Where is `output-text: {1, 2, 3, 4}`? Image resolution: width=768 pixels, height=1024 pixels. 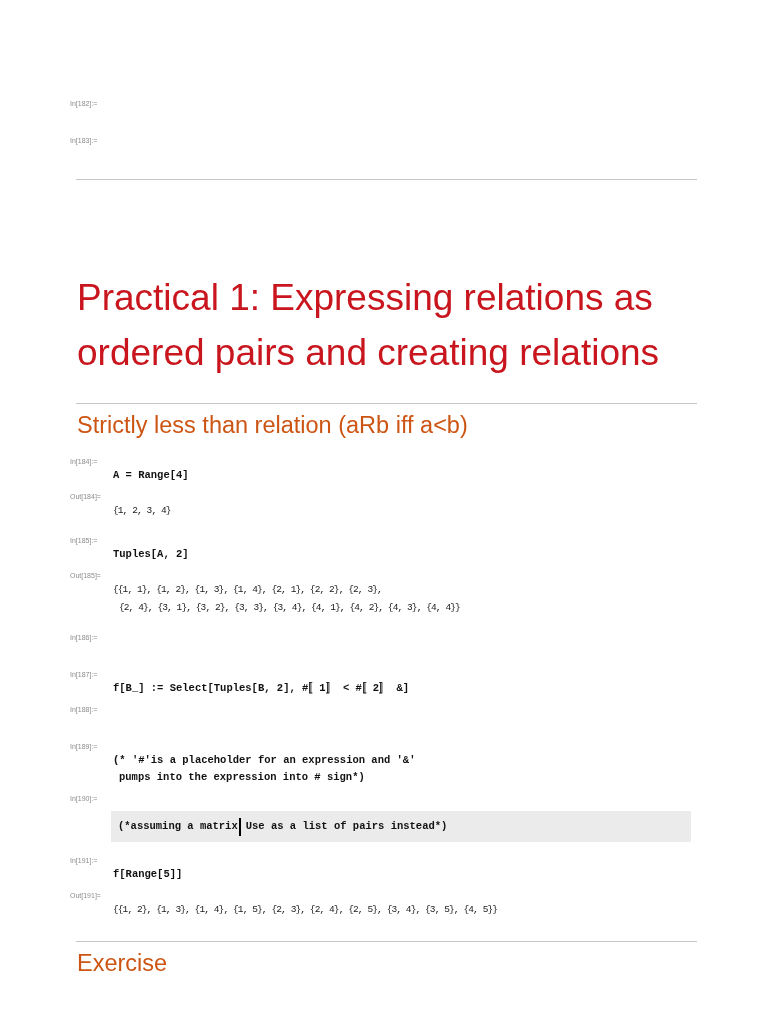 output-text: {1, 2, 3, 4} is located at coordinates (142, 511).